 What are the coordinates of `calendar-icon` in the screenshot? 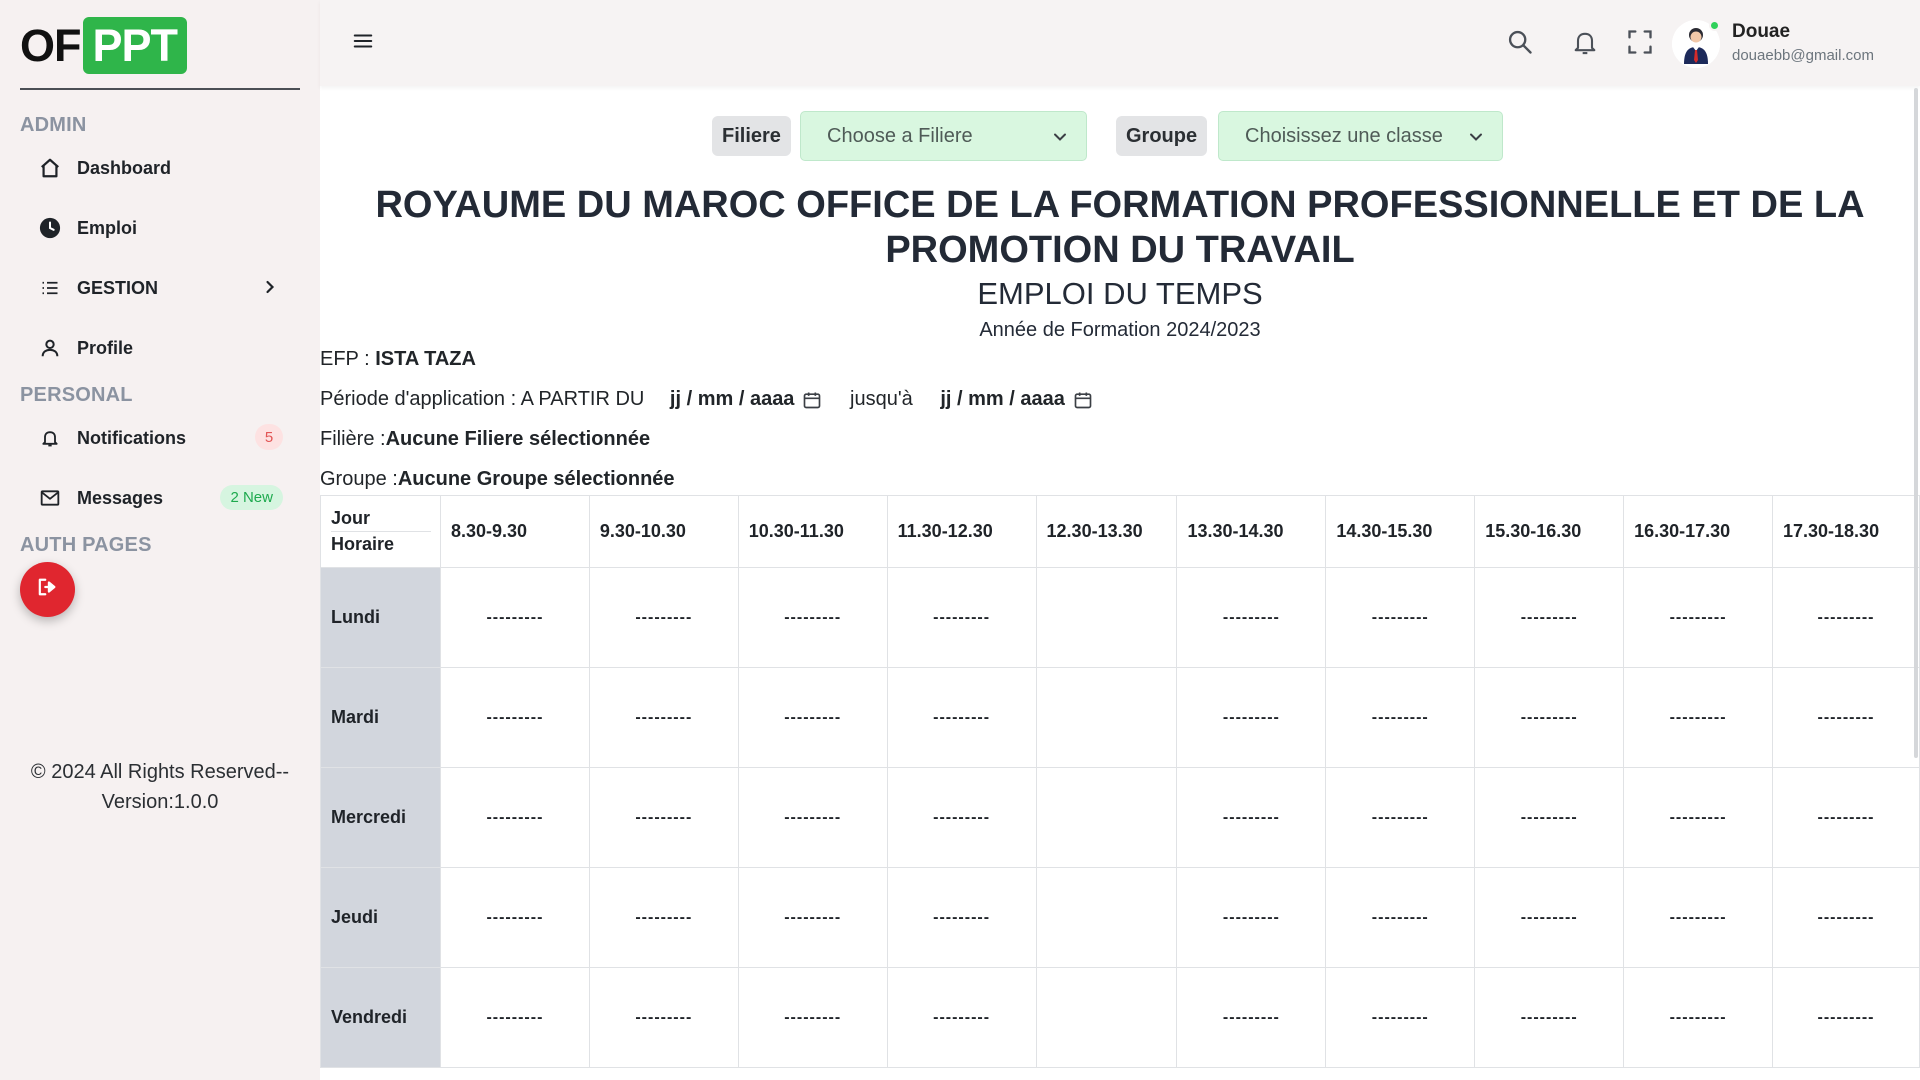 It's located at (812, 400).